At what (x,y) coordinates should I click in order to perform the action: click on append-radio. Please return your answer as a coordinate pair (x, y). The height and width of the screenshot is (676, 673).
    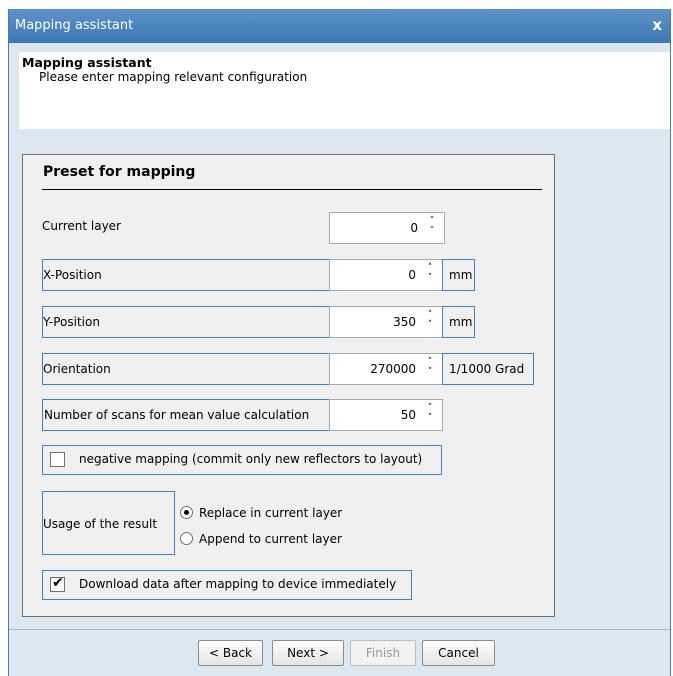
    Looking at the image, I should click on (186, 538).